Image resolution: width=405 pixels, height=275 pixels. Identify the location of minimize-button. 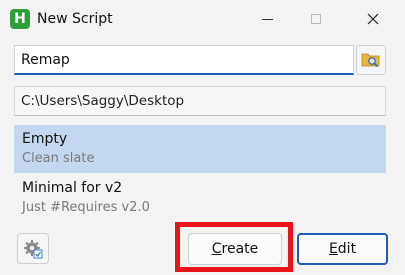
(267, 19).